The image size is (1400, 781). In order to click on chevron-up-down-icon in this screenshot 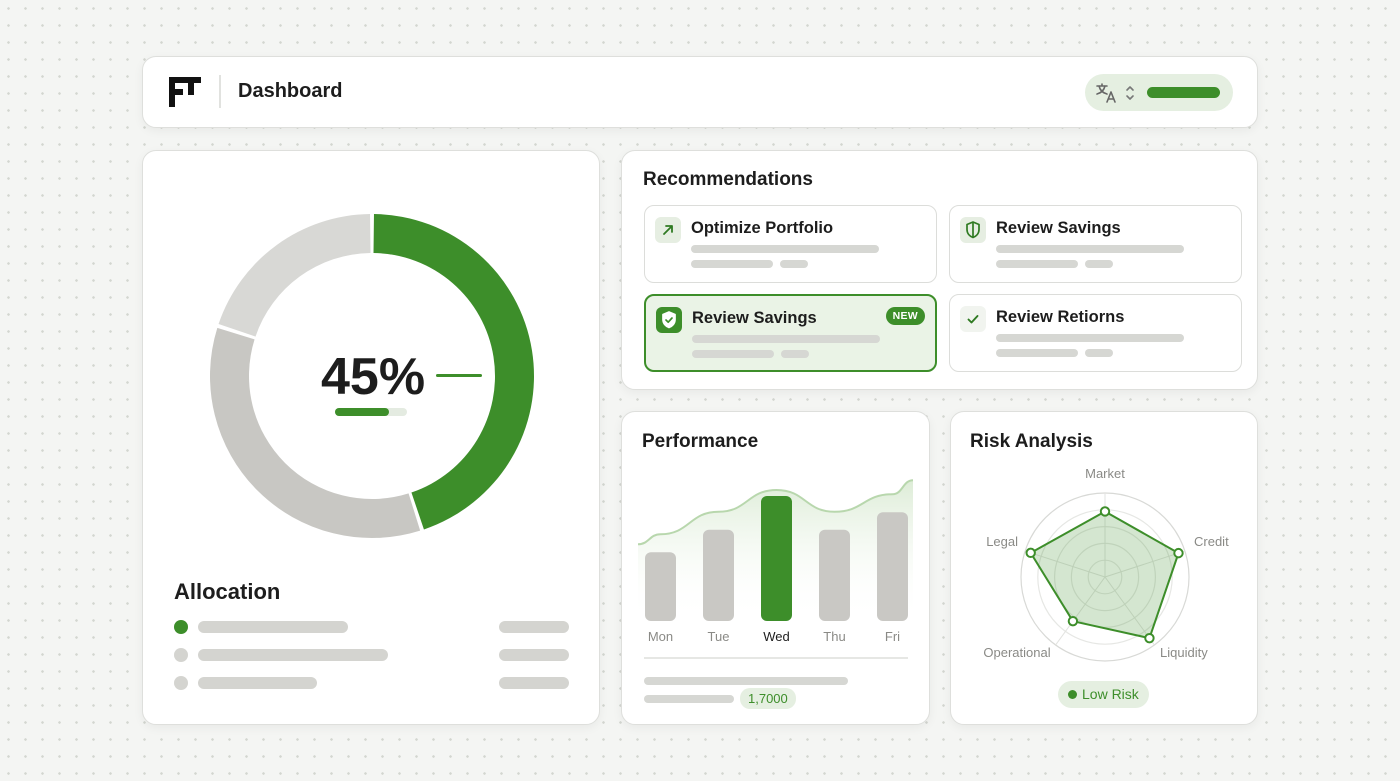, I will do `click(1130, 93)`.